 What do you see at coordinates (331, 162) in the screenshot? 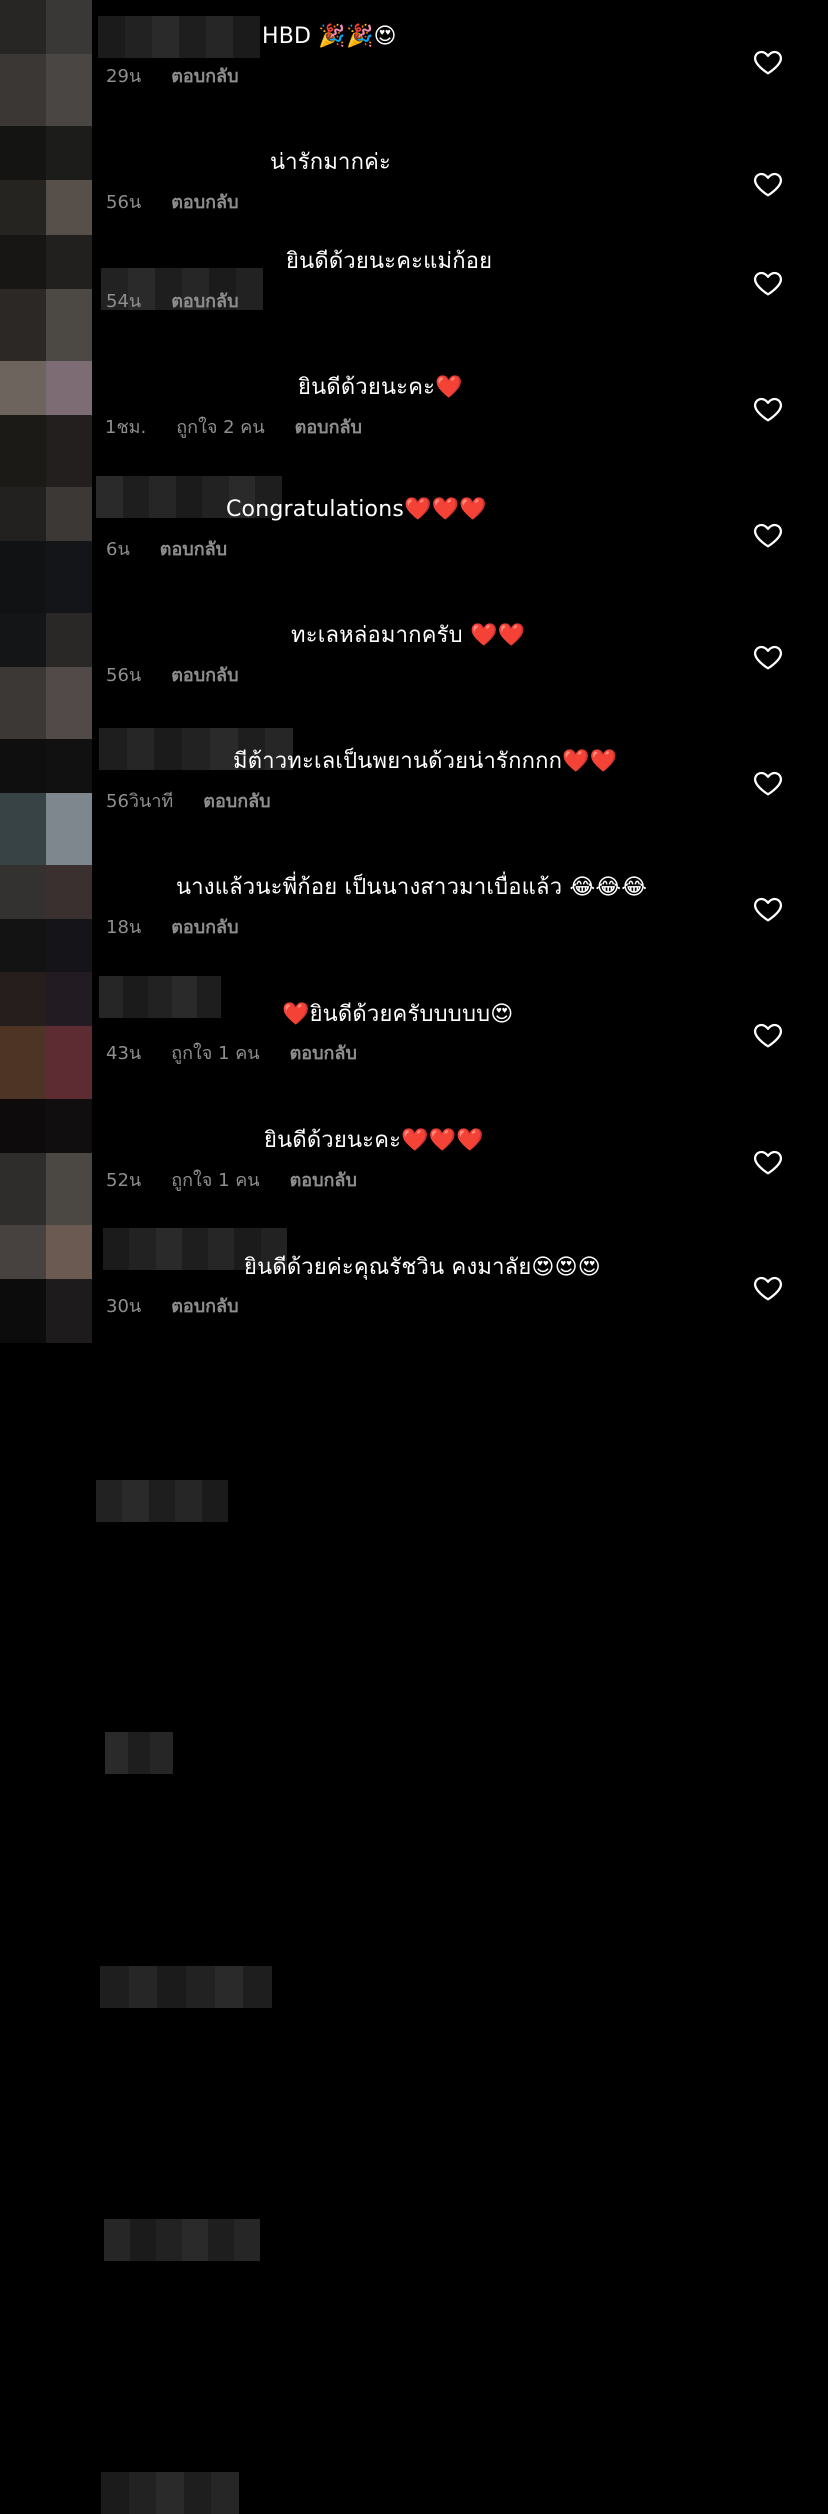
I see `comment-text: น่ารักมากค่ะ` at bounding box center [331, 162].